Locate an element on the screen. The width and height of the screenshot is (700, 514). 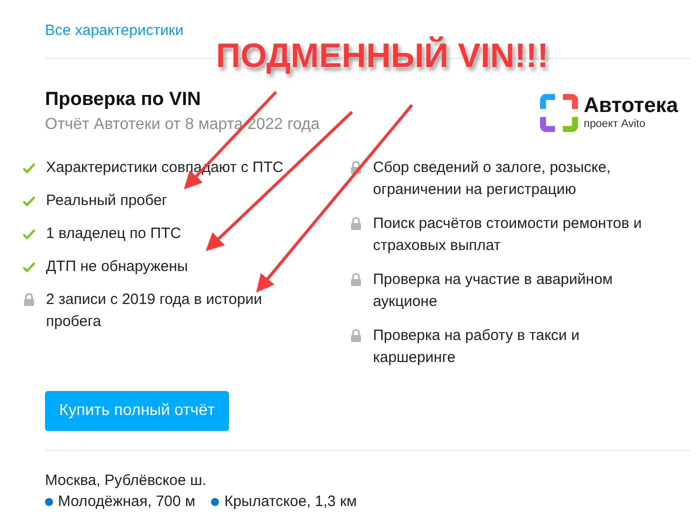
feature-text: ДТП не обнаружены is located at coordinates (117, 267).